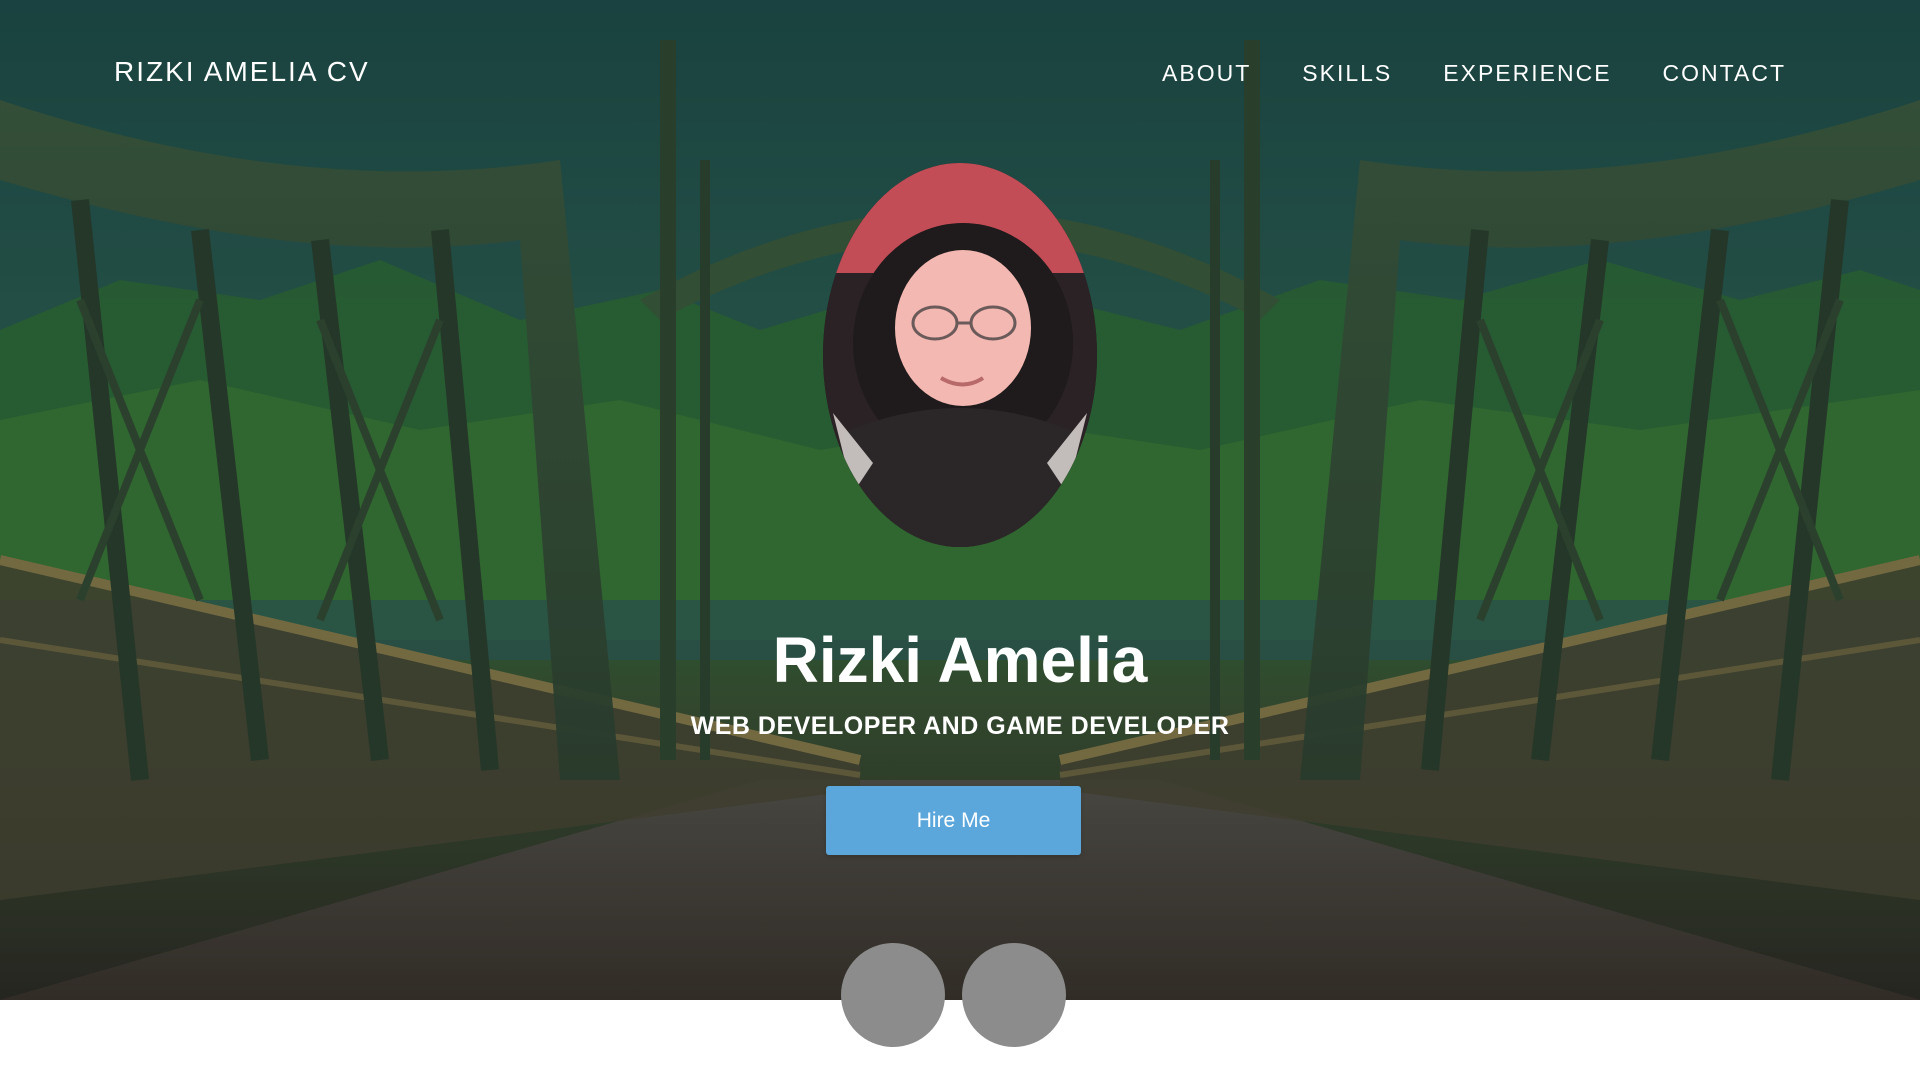 This screenshot has height=1080, width=1920. I want to click on nav-item-contact: CONTACT, so click(1724, 73).